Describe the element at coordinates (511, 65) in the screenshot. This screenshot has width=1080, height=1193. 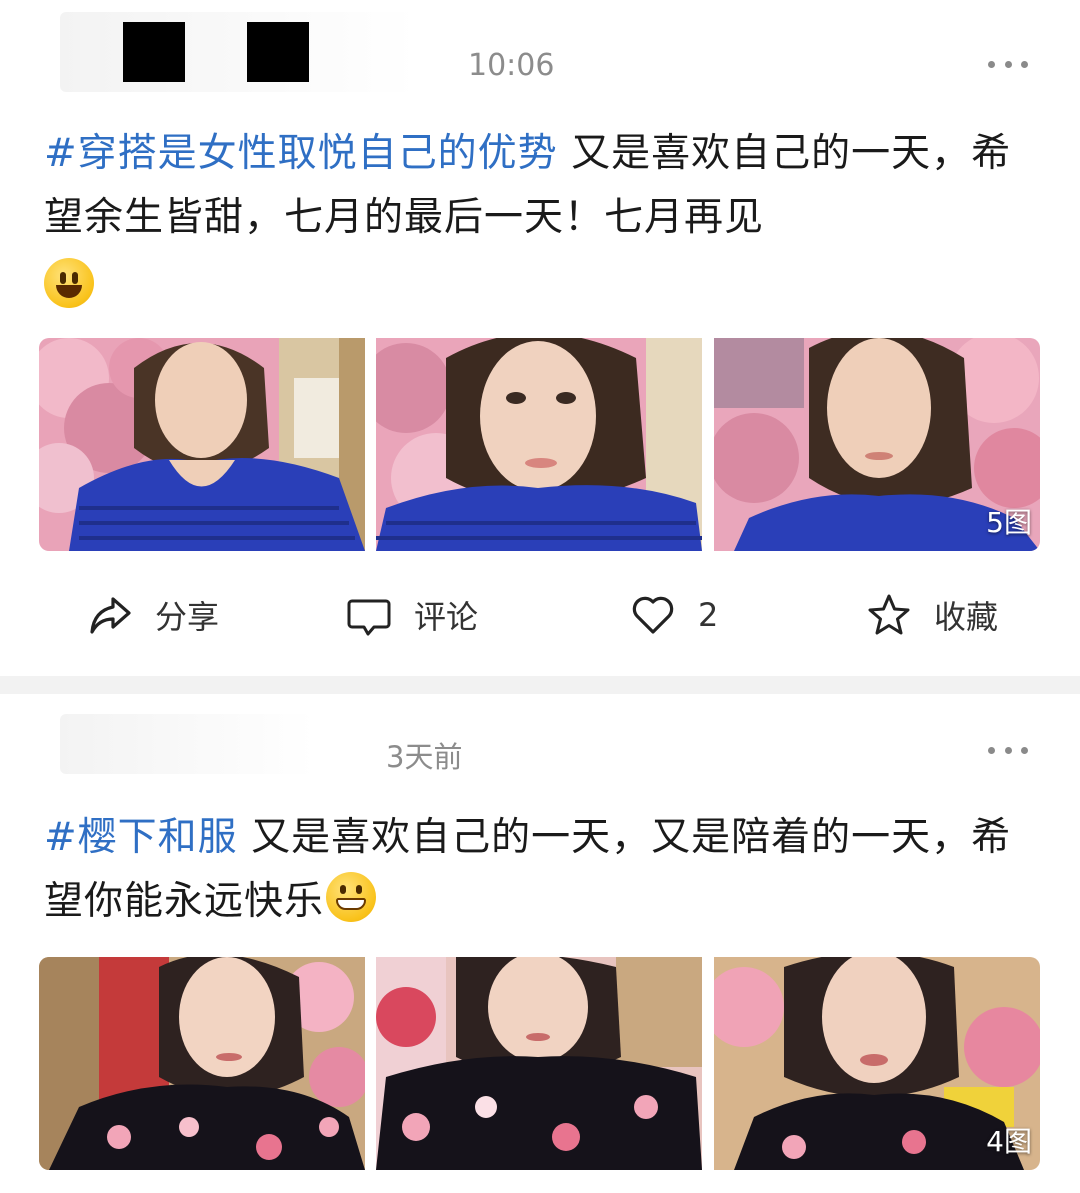
I see `post-timestamp: 10:06` at that location.